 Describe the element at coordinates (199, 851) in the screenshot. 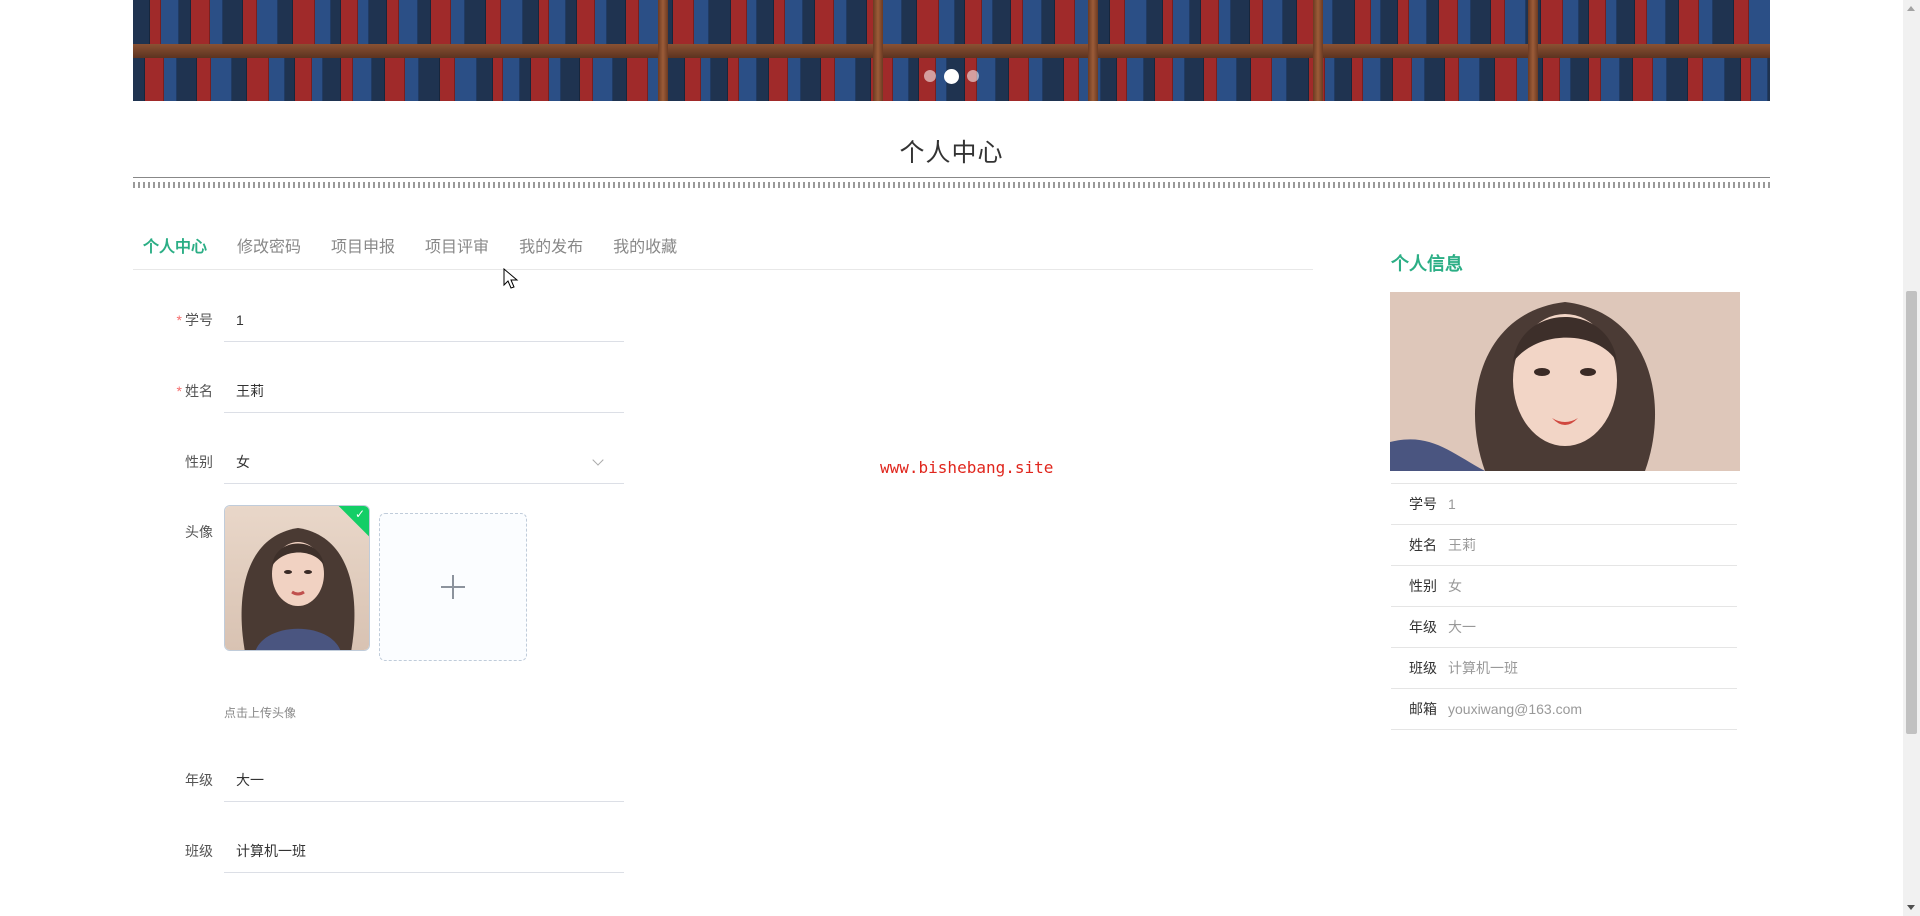

I see `class-label: 班级` at that location.